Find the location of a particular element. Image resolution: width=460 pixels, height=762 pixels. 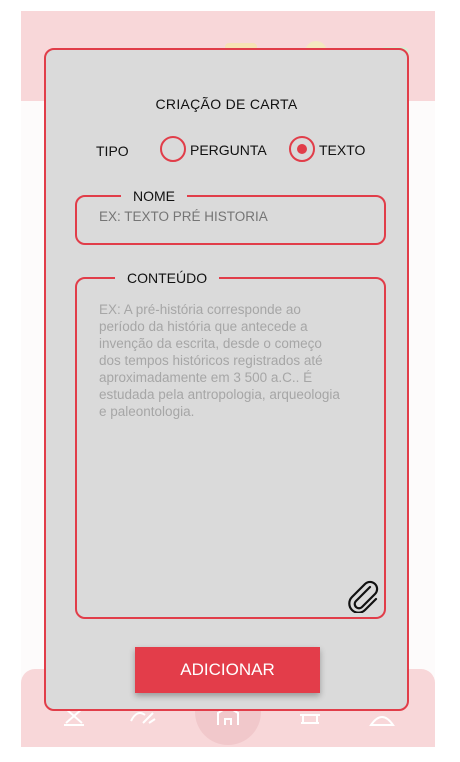

type-selector: TIPO PERGUNTA TEXTO is located at coordinates (226, 151).